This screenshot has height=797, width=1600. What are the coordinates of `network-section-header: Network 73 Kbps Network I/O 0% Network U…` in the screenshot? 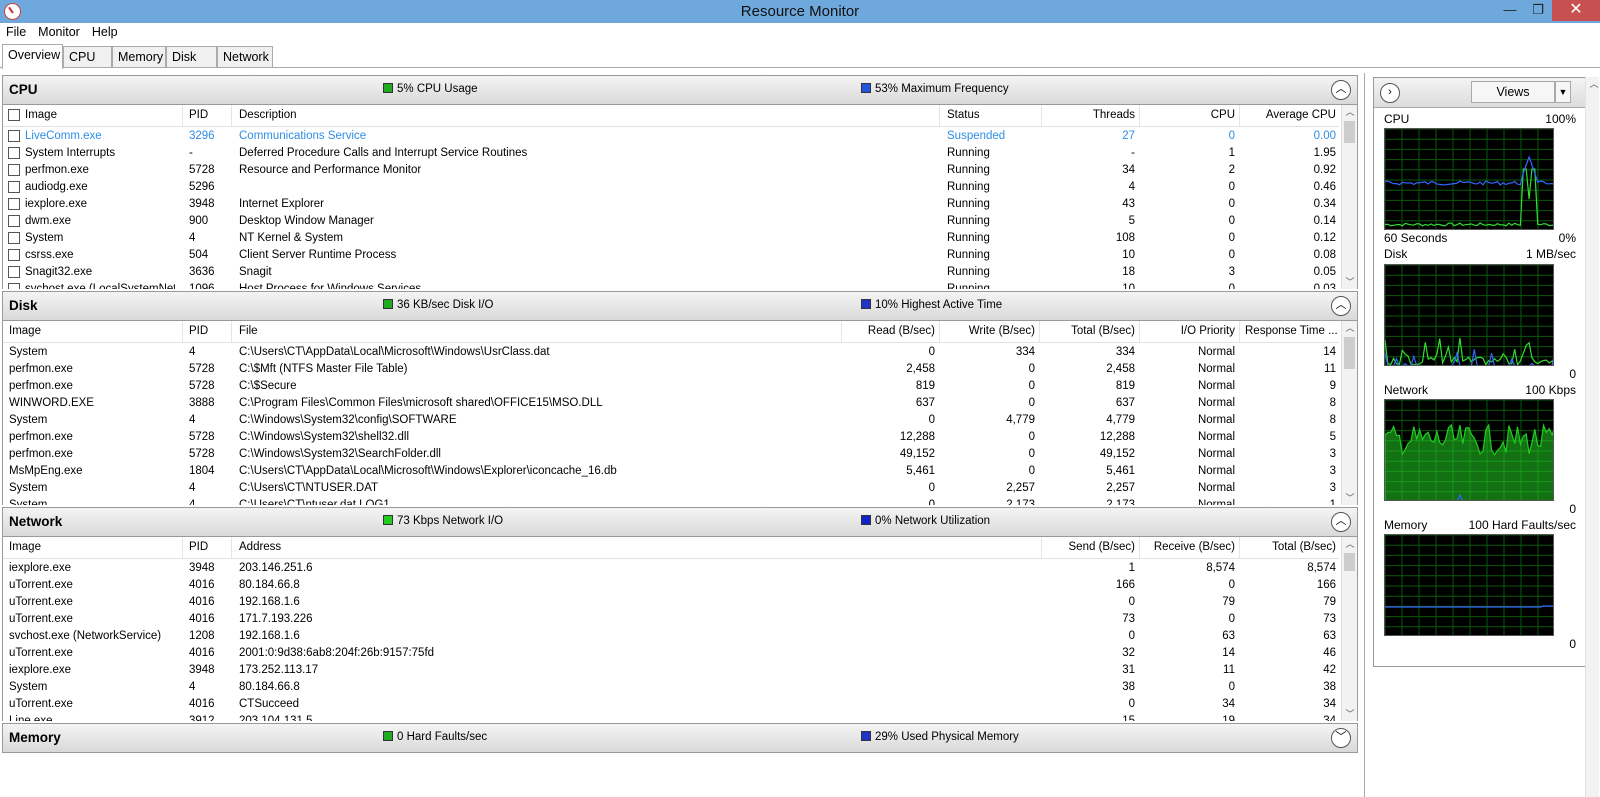 It's located at (680, 522).